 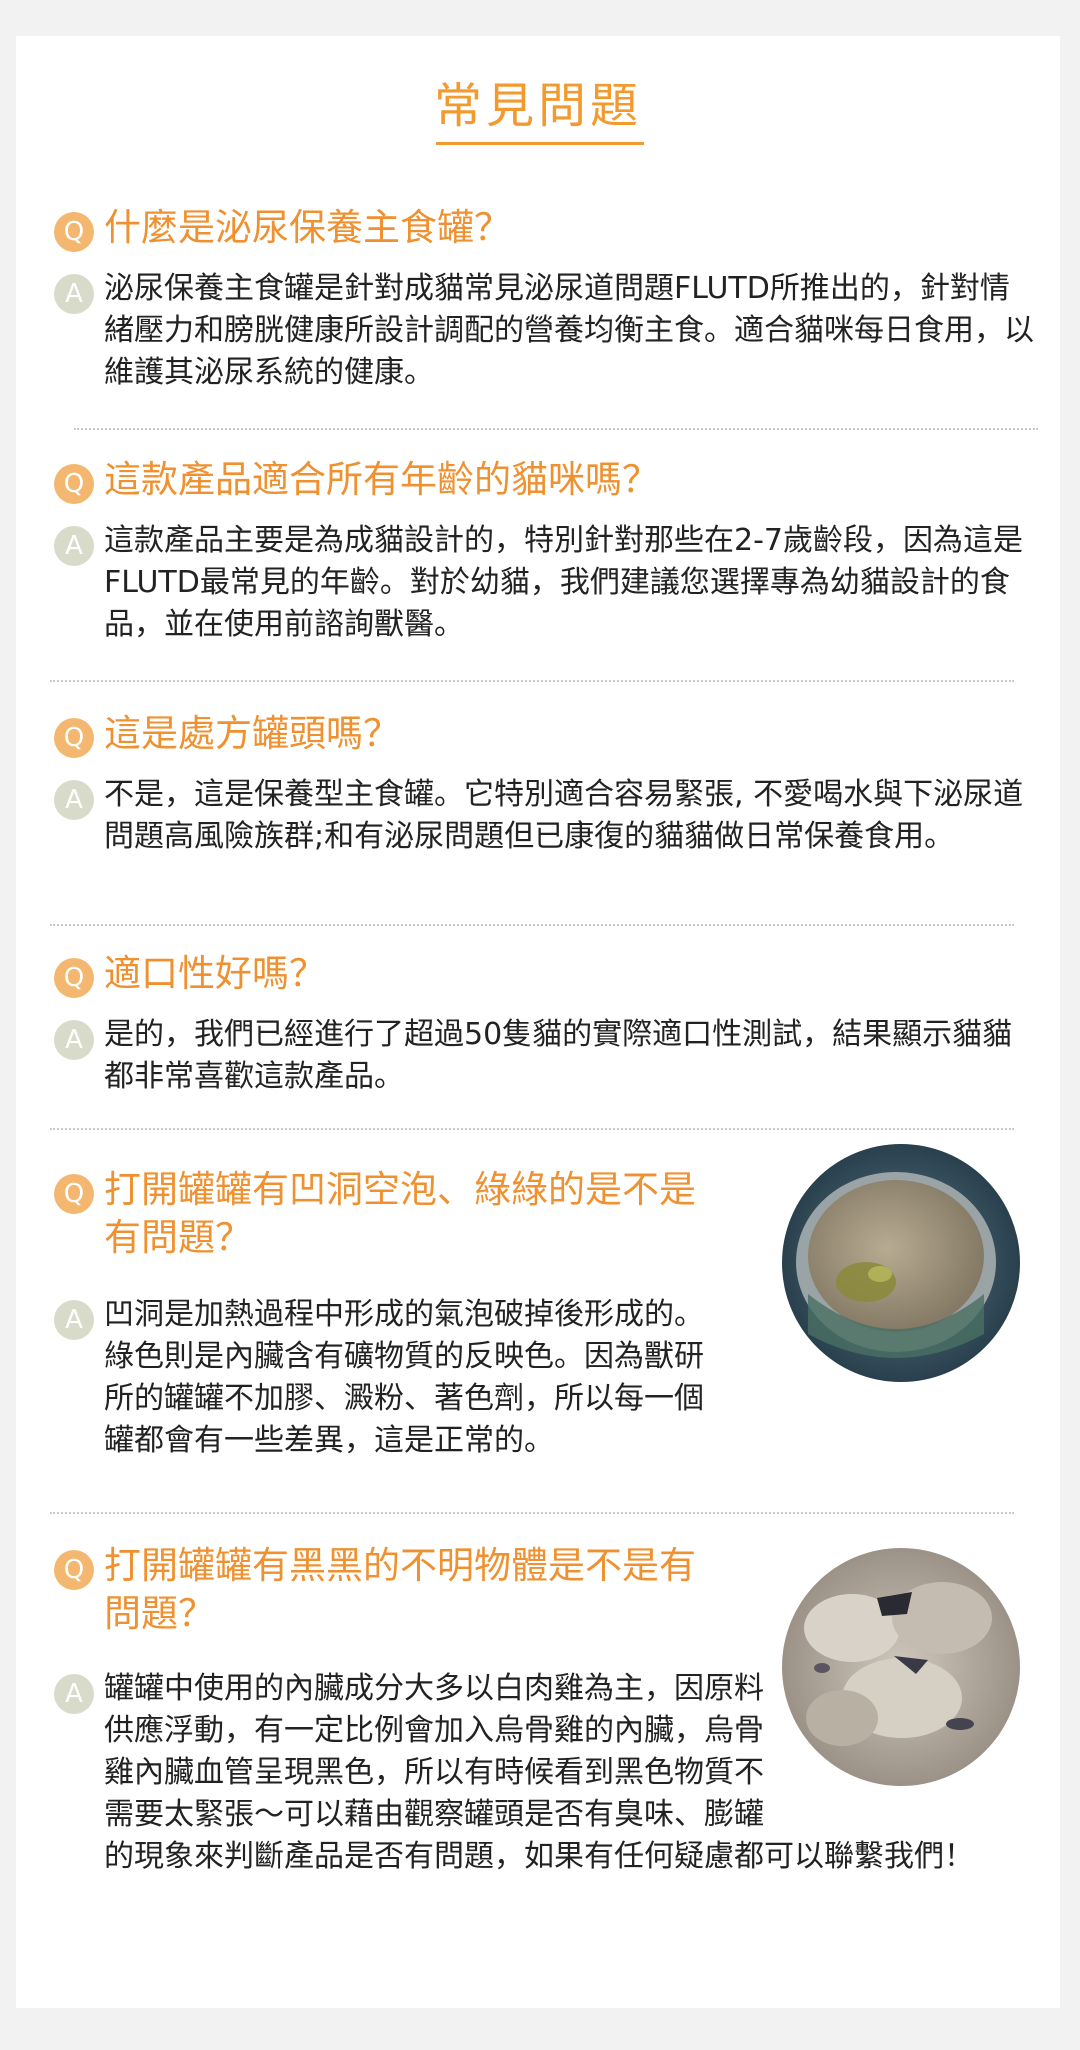 What do you see at coordinates (540, 143) in the screenshot?
I see `title-underline` at bounding box center [540, 143].